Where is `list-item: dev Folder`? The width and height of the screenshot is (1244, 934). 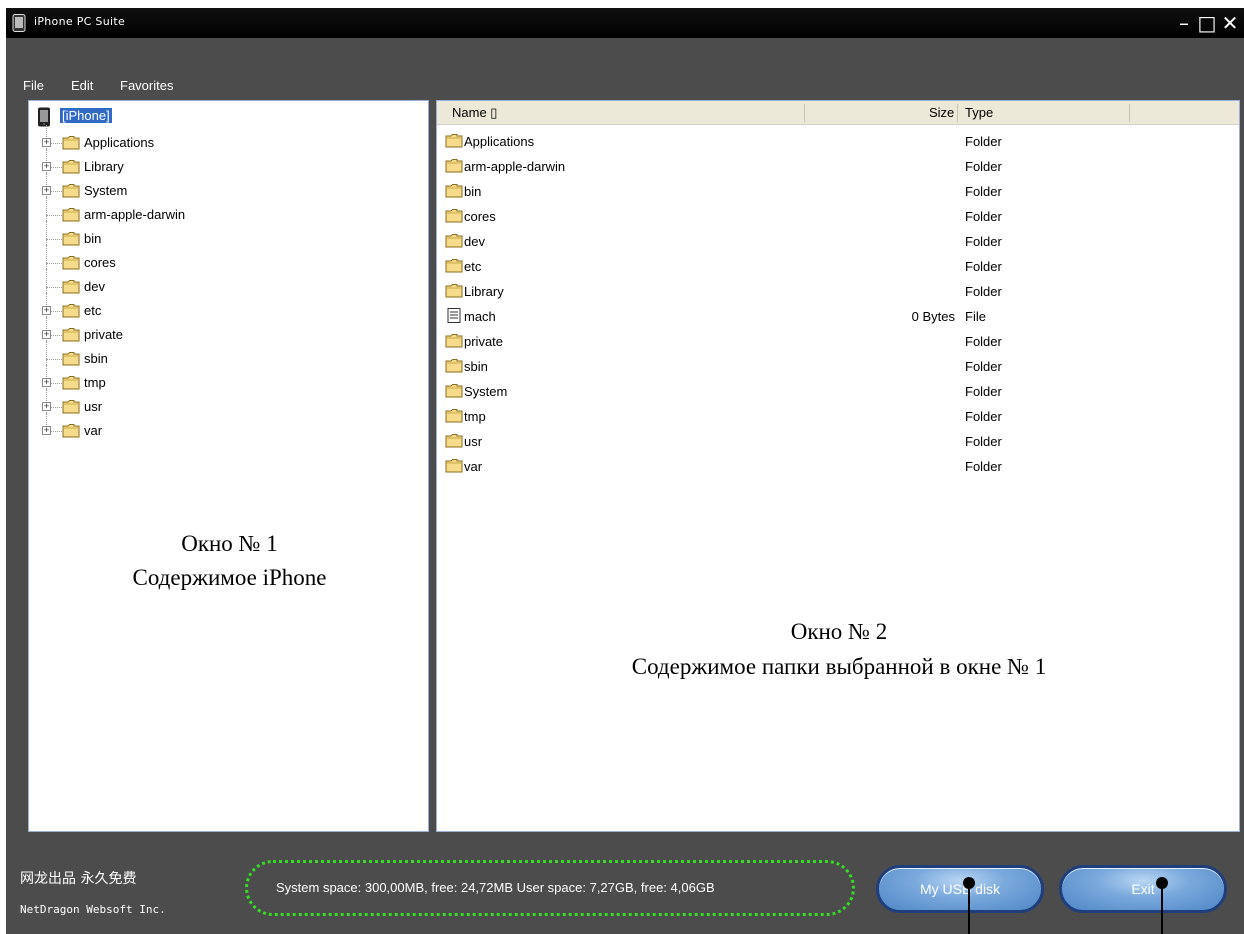 list-item: dev Folder is located at coordinates (838, 241).